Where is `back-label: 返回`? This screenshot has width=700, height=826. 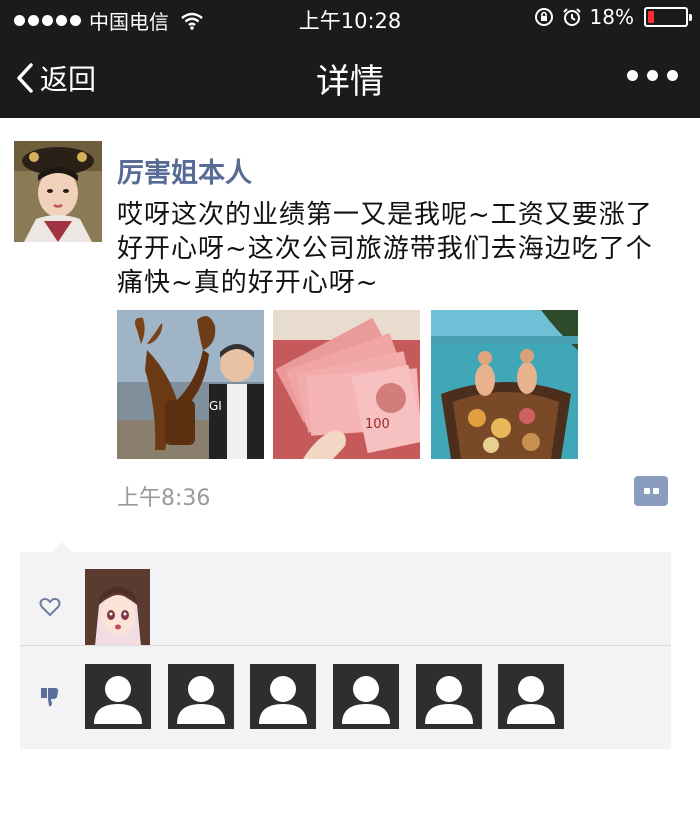 back-label: 返回 is located at coordinates (68, 79).